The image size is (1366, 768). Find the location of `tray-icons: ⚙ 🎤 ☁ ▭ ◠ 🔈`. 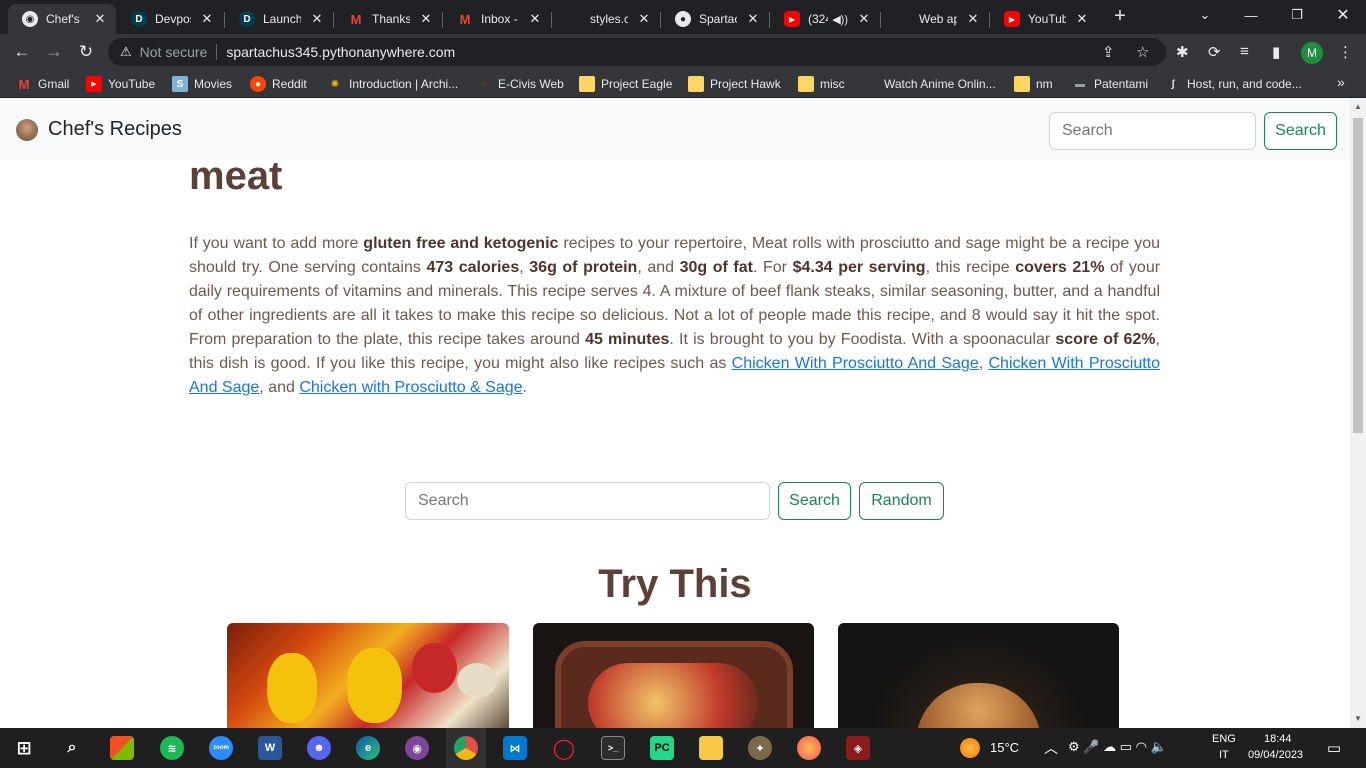

tray-icons: ⚙ 🎤 ☁ ▭ ◠ 🔈 is located at coordinates (1117, 747).